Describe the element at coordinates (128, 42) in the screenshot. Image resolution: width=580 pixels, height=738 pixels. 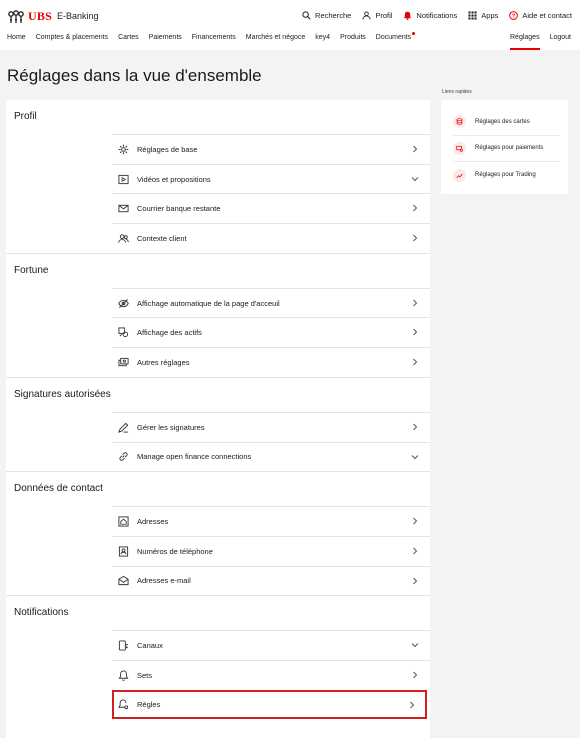
I see `nav-cards: Cartes` at that location.